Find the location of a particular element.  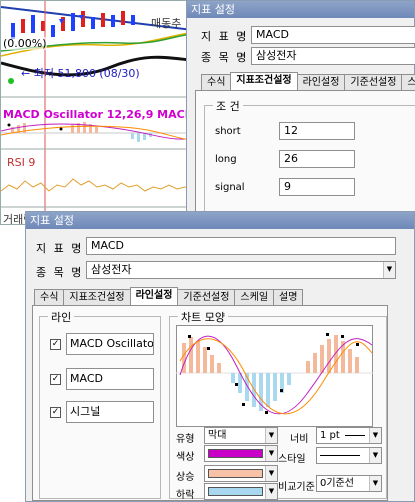

long-label: long is located at coordinates (226, 159).